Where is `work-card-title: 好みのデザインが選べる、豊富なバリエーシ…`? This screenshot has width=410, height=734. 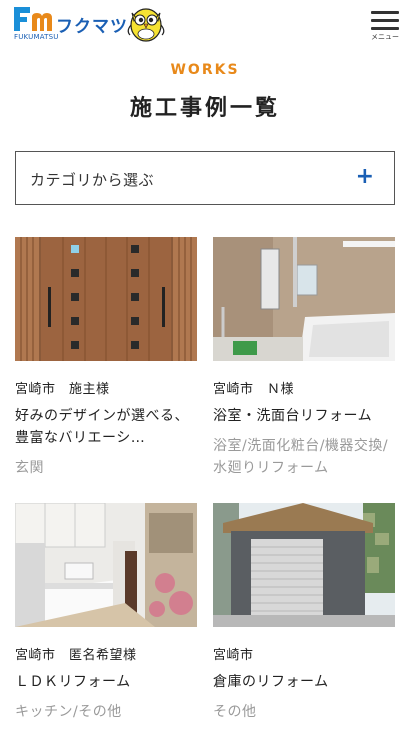
work-card-title: 好みのデザインが選べる、豊富なバリエーシ… is located at coordinates (102, 427).